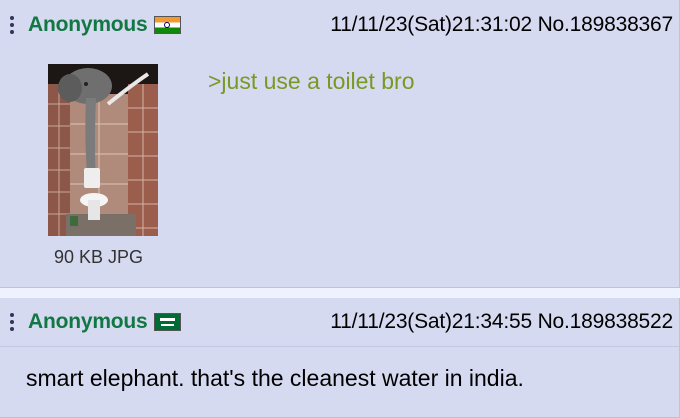  What do you see at coordinates (339, 346) in the screenshot?
I see `header-divider` at bounding box center [339, 346].